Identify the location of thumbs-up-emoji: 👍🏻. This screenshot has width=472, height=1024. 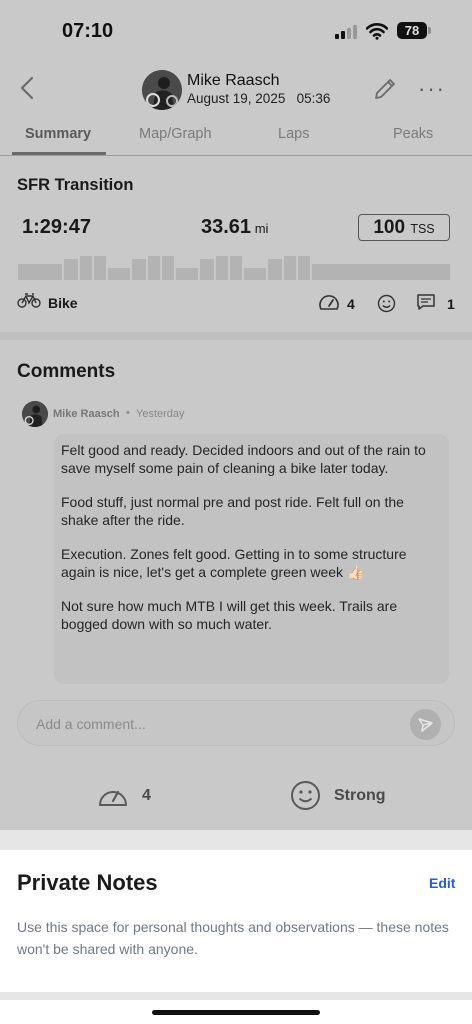
(355, 572).